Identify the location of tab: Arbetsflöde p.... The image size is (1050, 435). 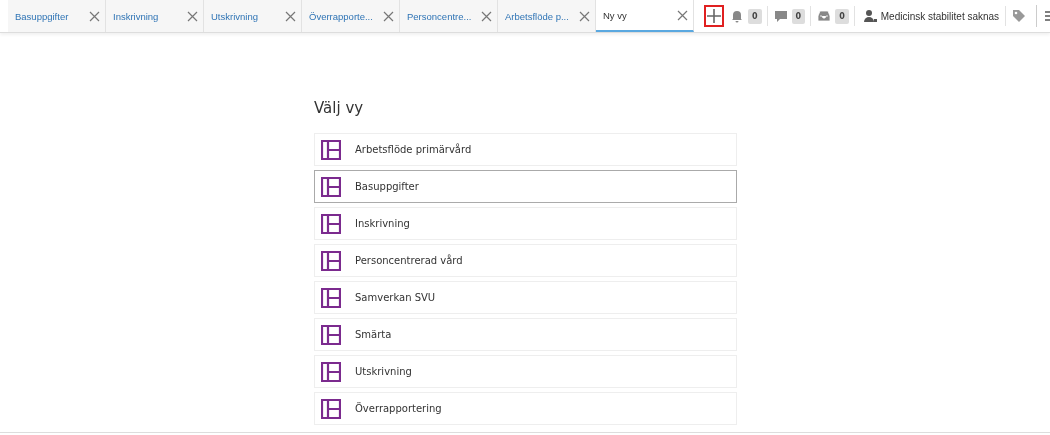
(547, 16).